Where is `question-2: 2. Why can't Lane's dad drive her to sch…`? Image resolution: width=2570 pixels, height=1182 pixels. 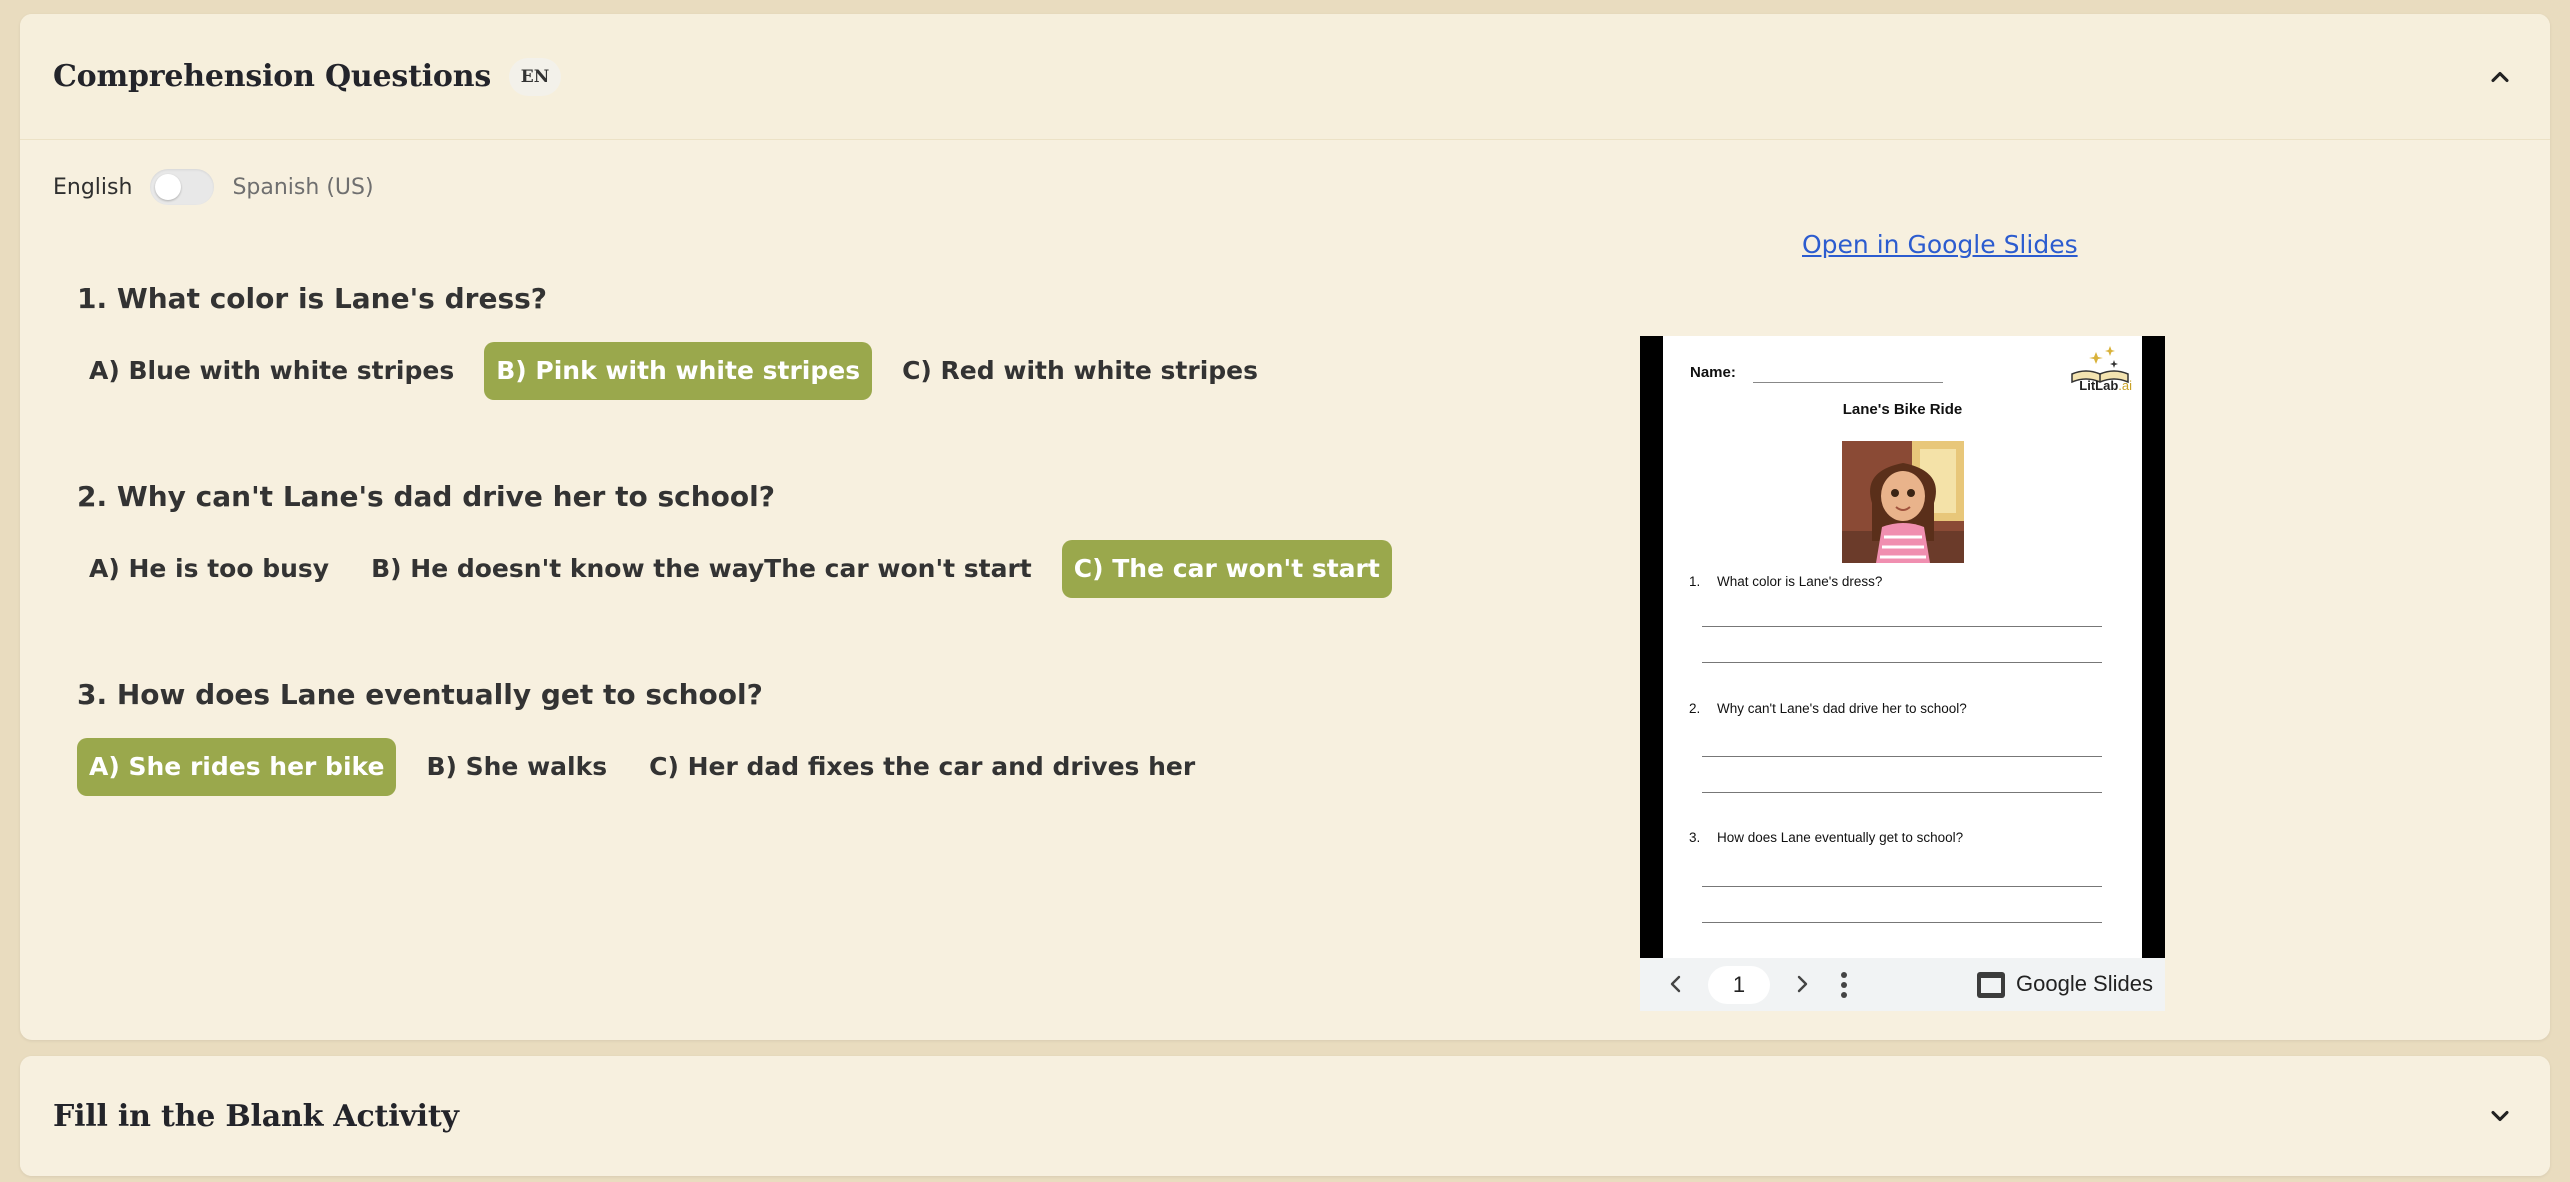 question-2: 2. Why can't Lane's dad drive her to sch… is located at coordinates (743, 539).